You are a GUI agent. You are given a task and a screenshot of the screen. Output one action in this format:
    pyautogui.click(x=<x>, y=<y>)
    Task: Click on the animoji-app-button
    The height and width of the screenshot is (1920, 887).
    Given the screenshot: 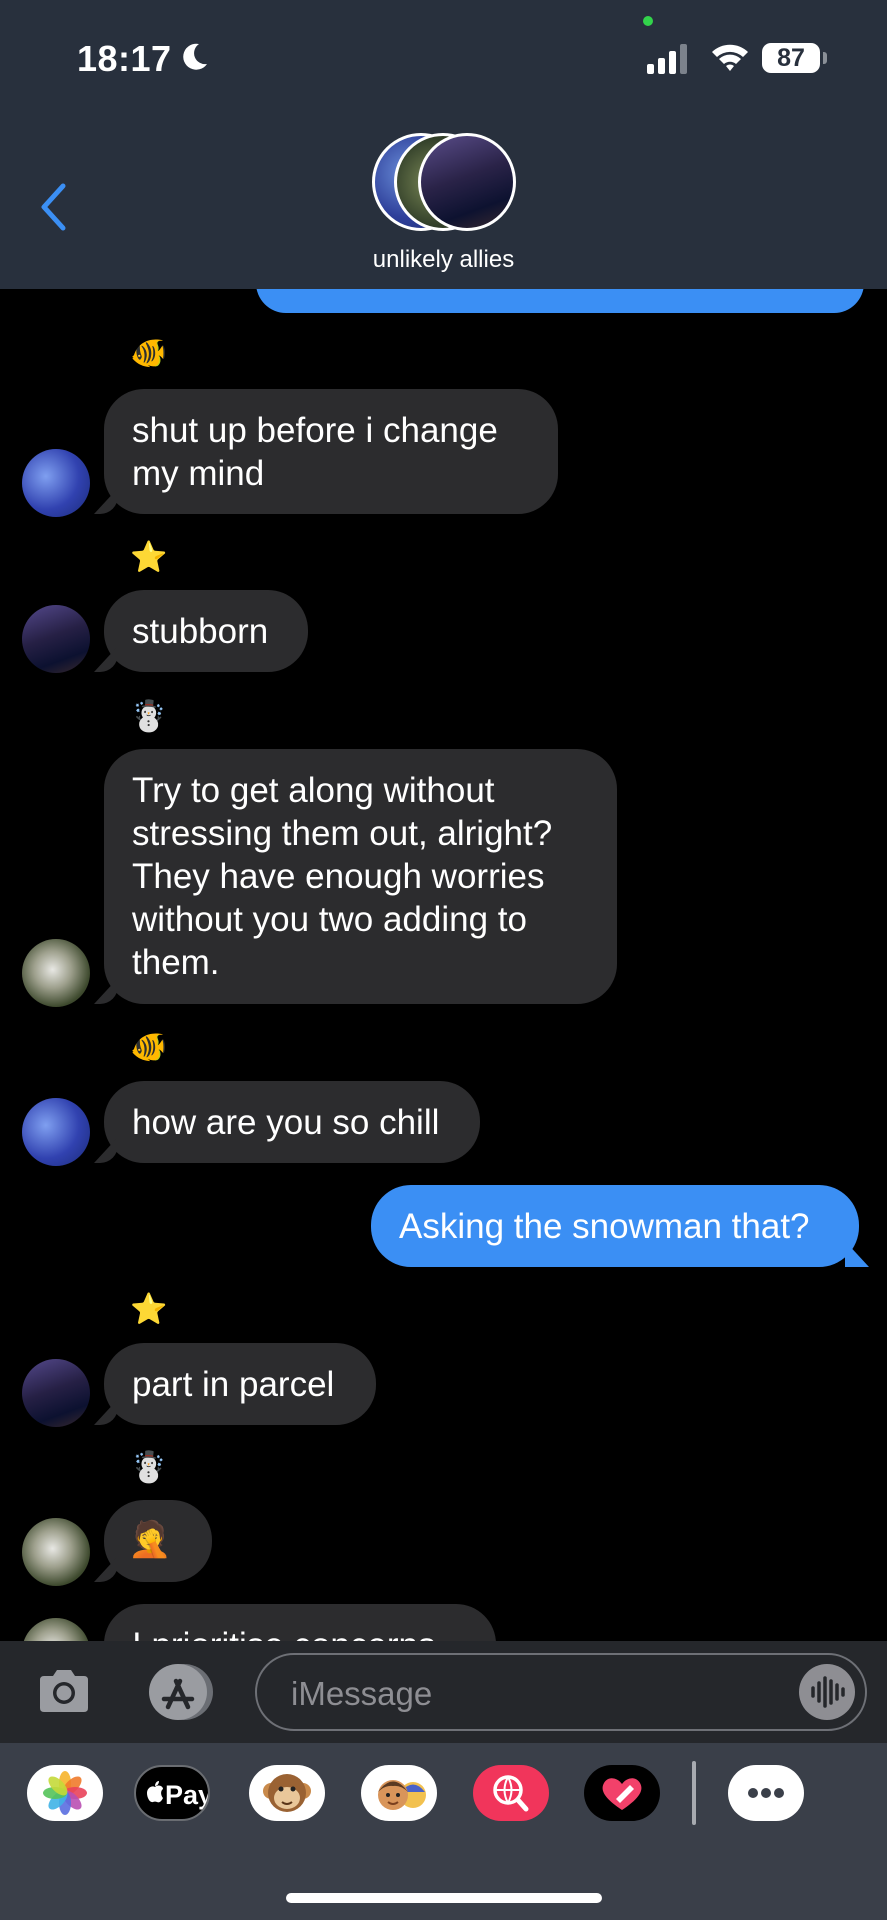 What is the action you would take?
    pyautogui.click(x=287, y=1793)
    